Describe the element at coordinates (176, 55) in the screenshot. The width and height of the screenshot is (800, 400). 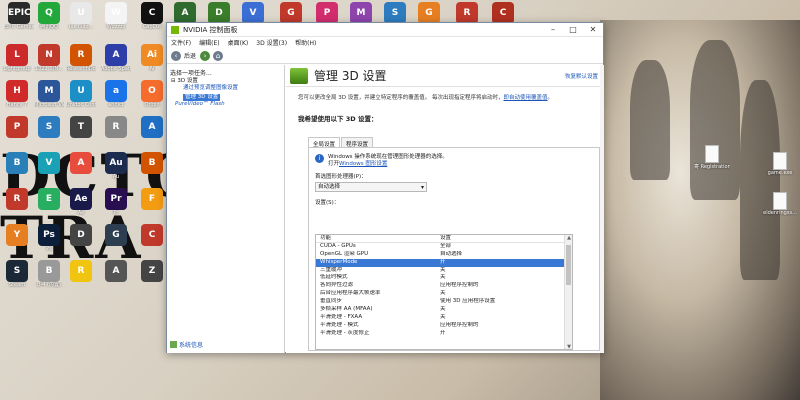
I see `back-arrow-icon: ‹` at that location.